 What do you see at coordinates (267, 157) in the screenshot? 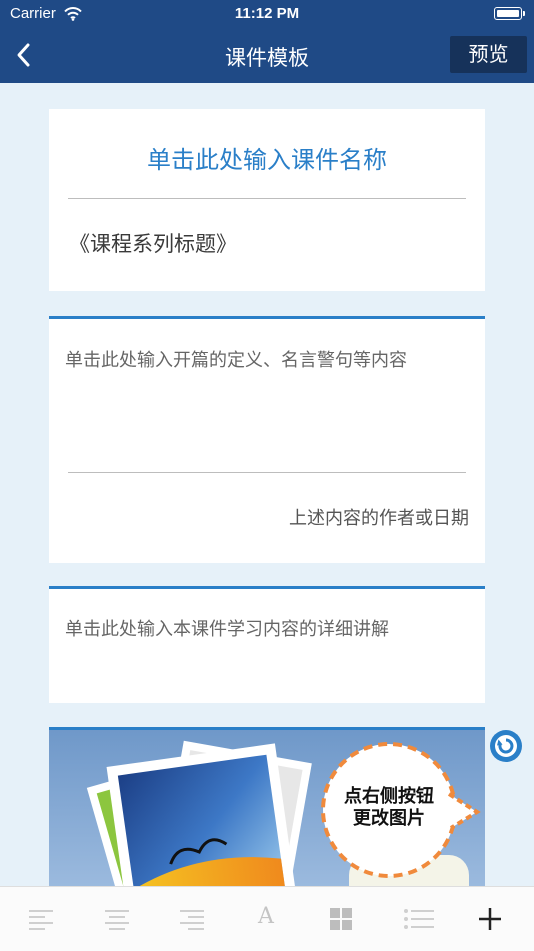
I see `courseware-name-field: 单击此处输入课件名称` at bounding box center [267, 157].